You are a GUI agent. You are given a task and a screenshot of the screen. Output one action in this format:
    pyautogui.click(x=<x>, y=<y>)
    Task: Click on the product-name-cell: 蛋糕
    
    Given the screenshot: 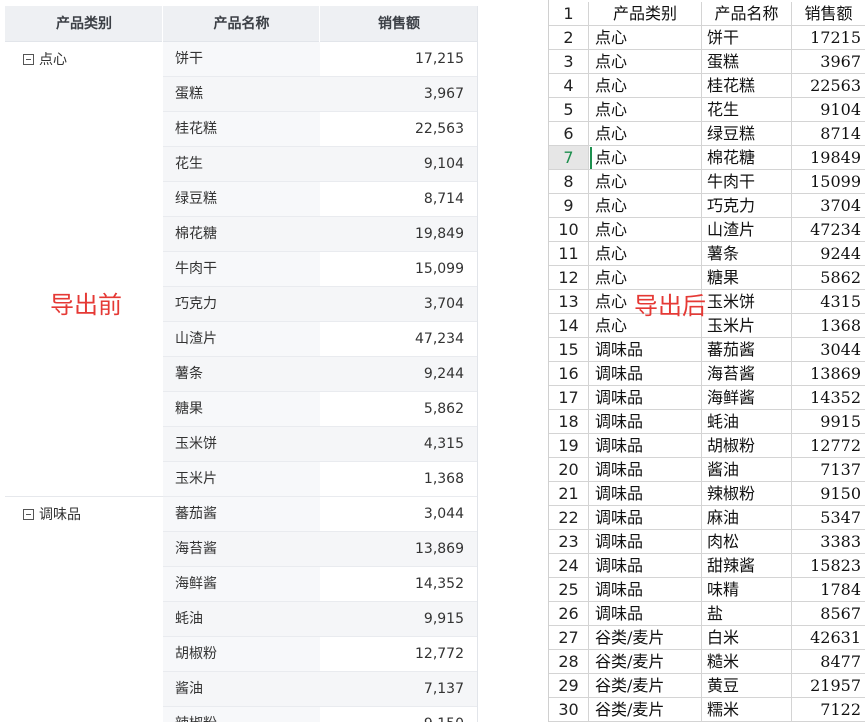 What is the action you would take?
    pyautogui.click(x=747, y=62)
    